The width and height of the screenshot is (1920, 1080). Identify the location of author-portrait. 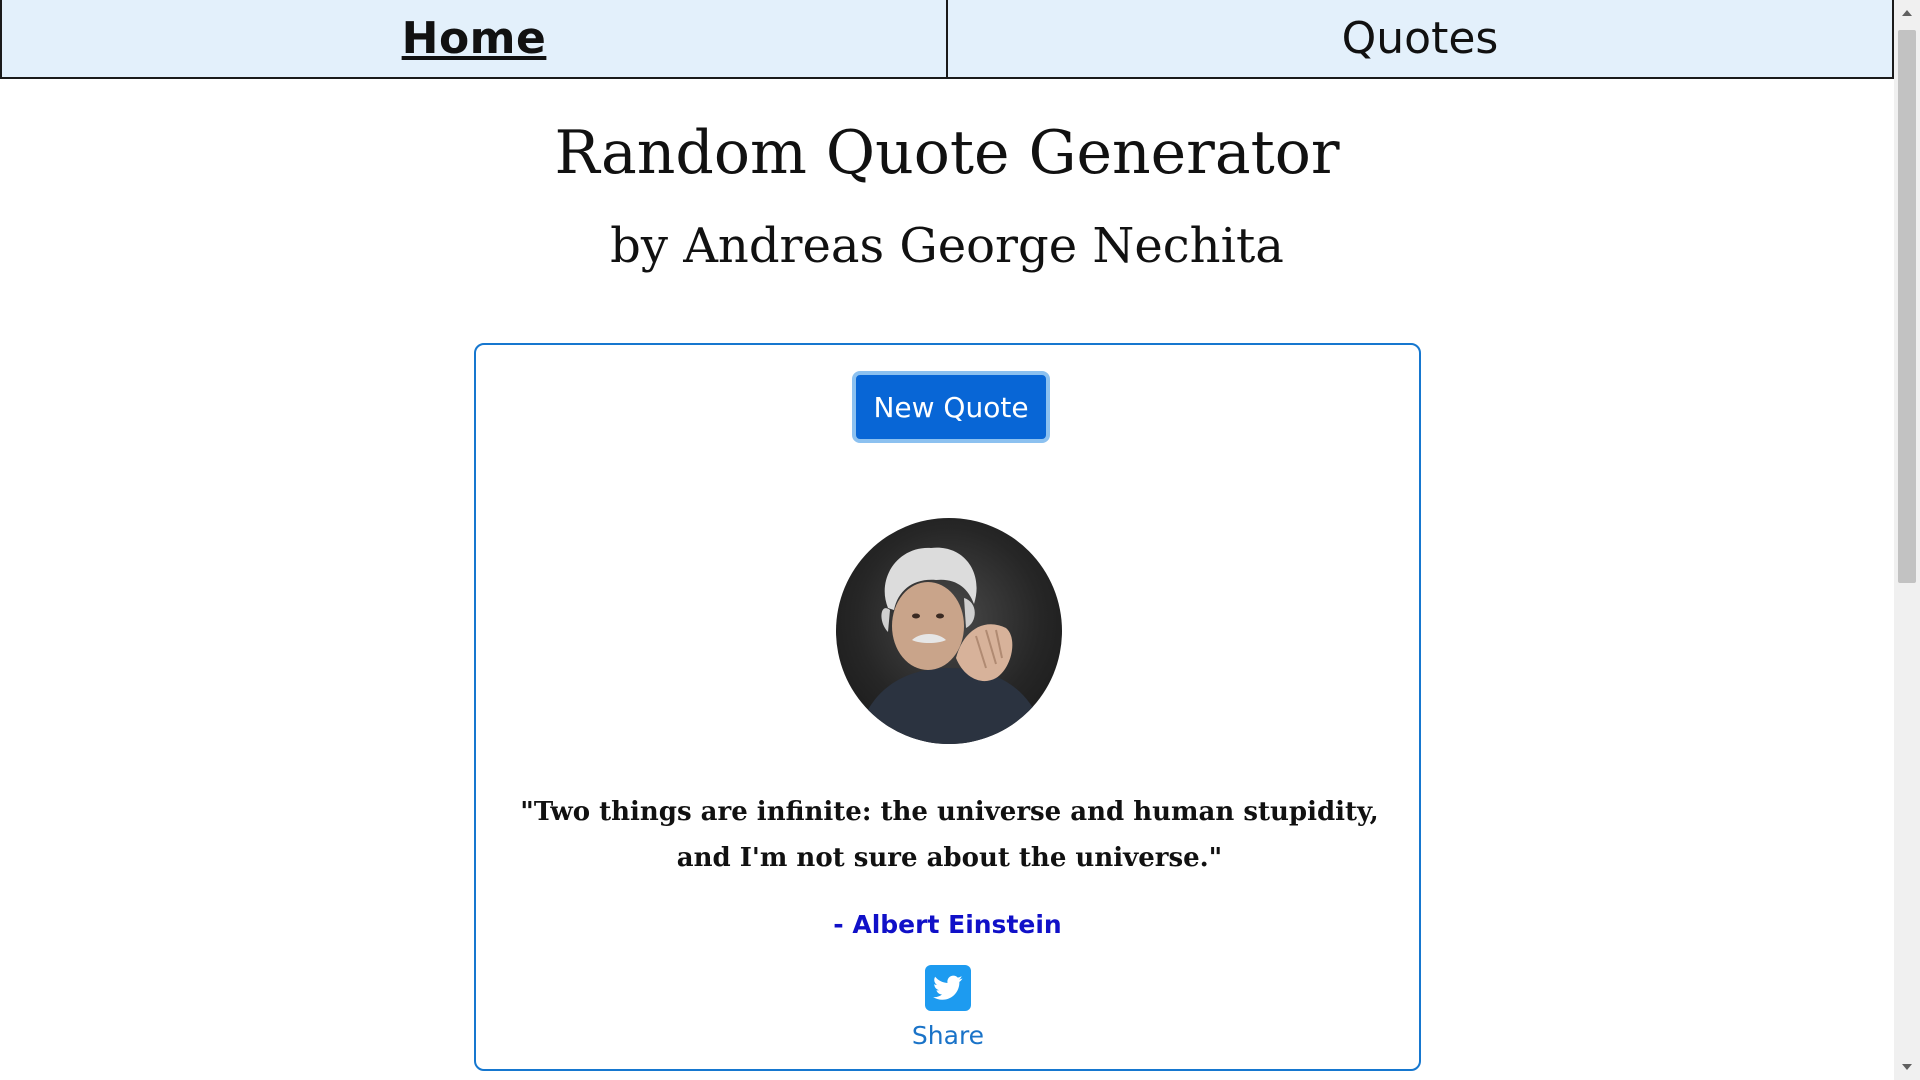
(949, 631).